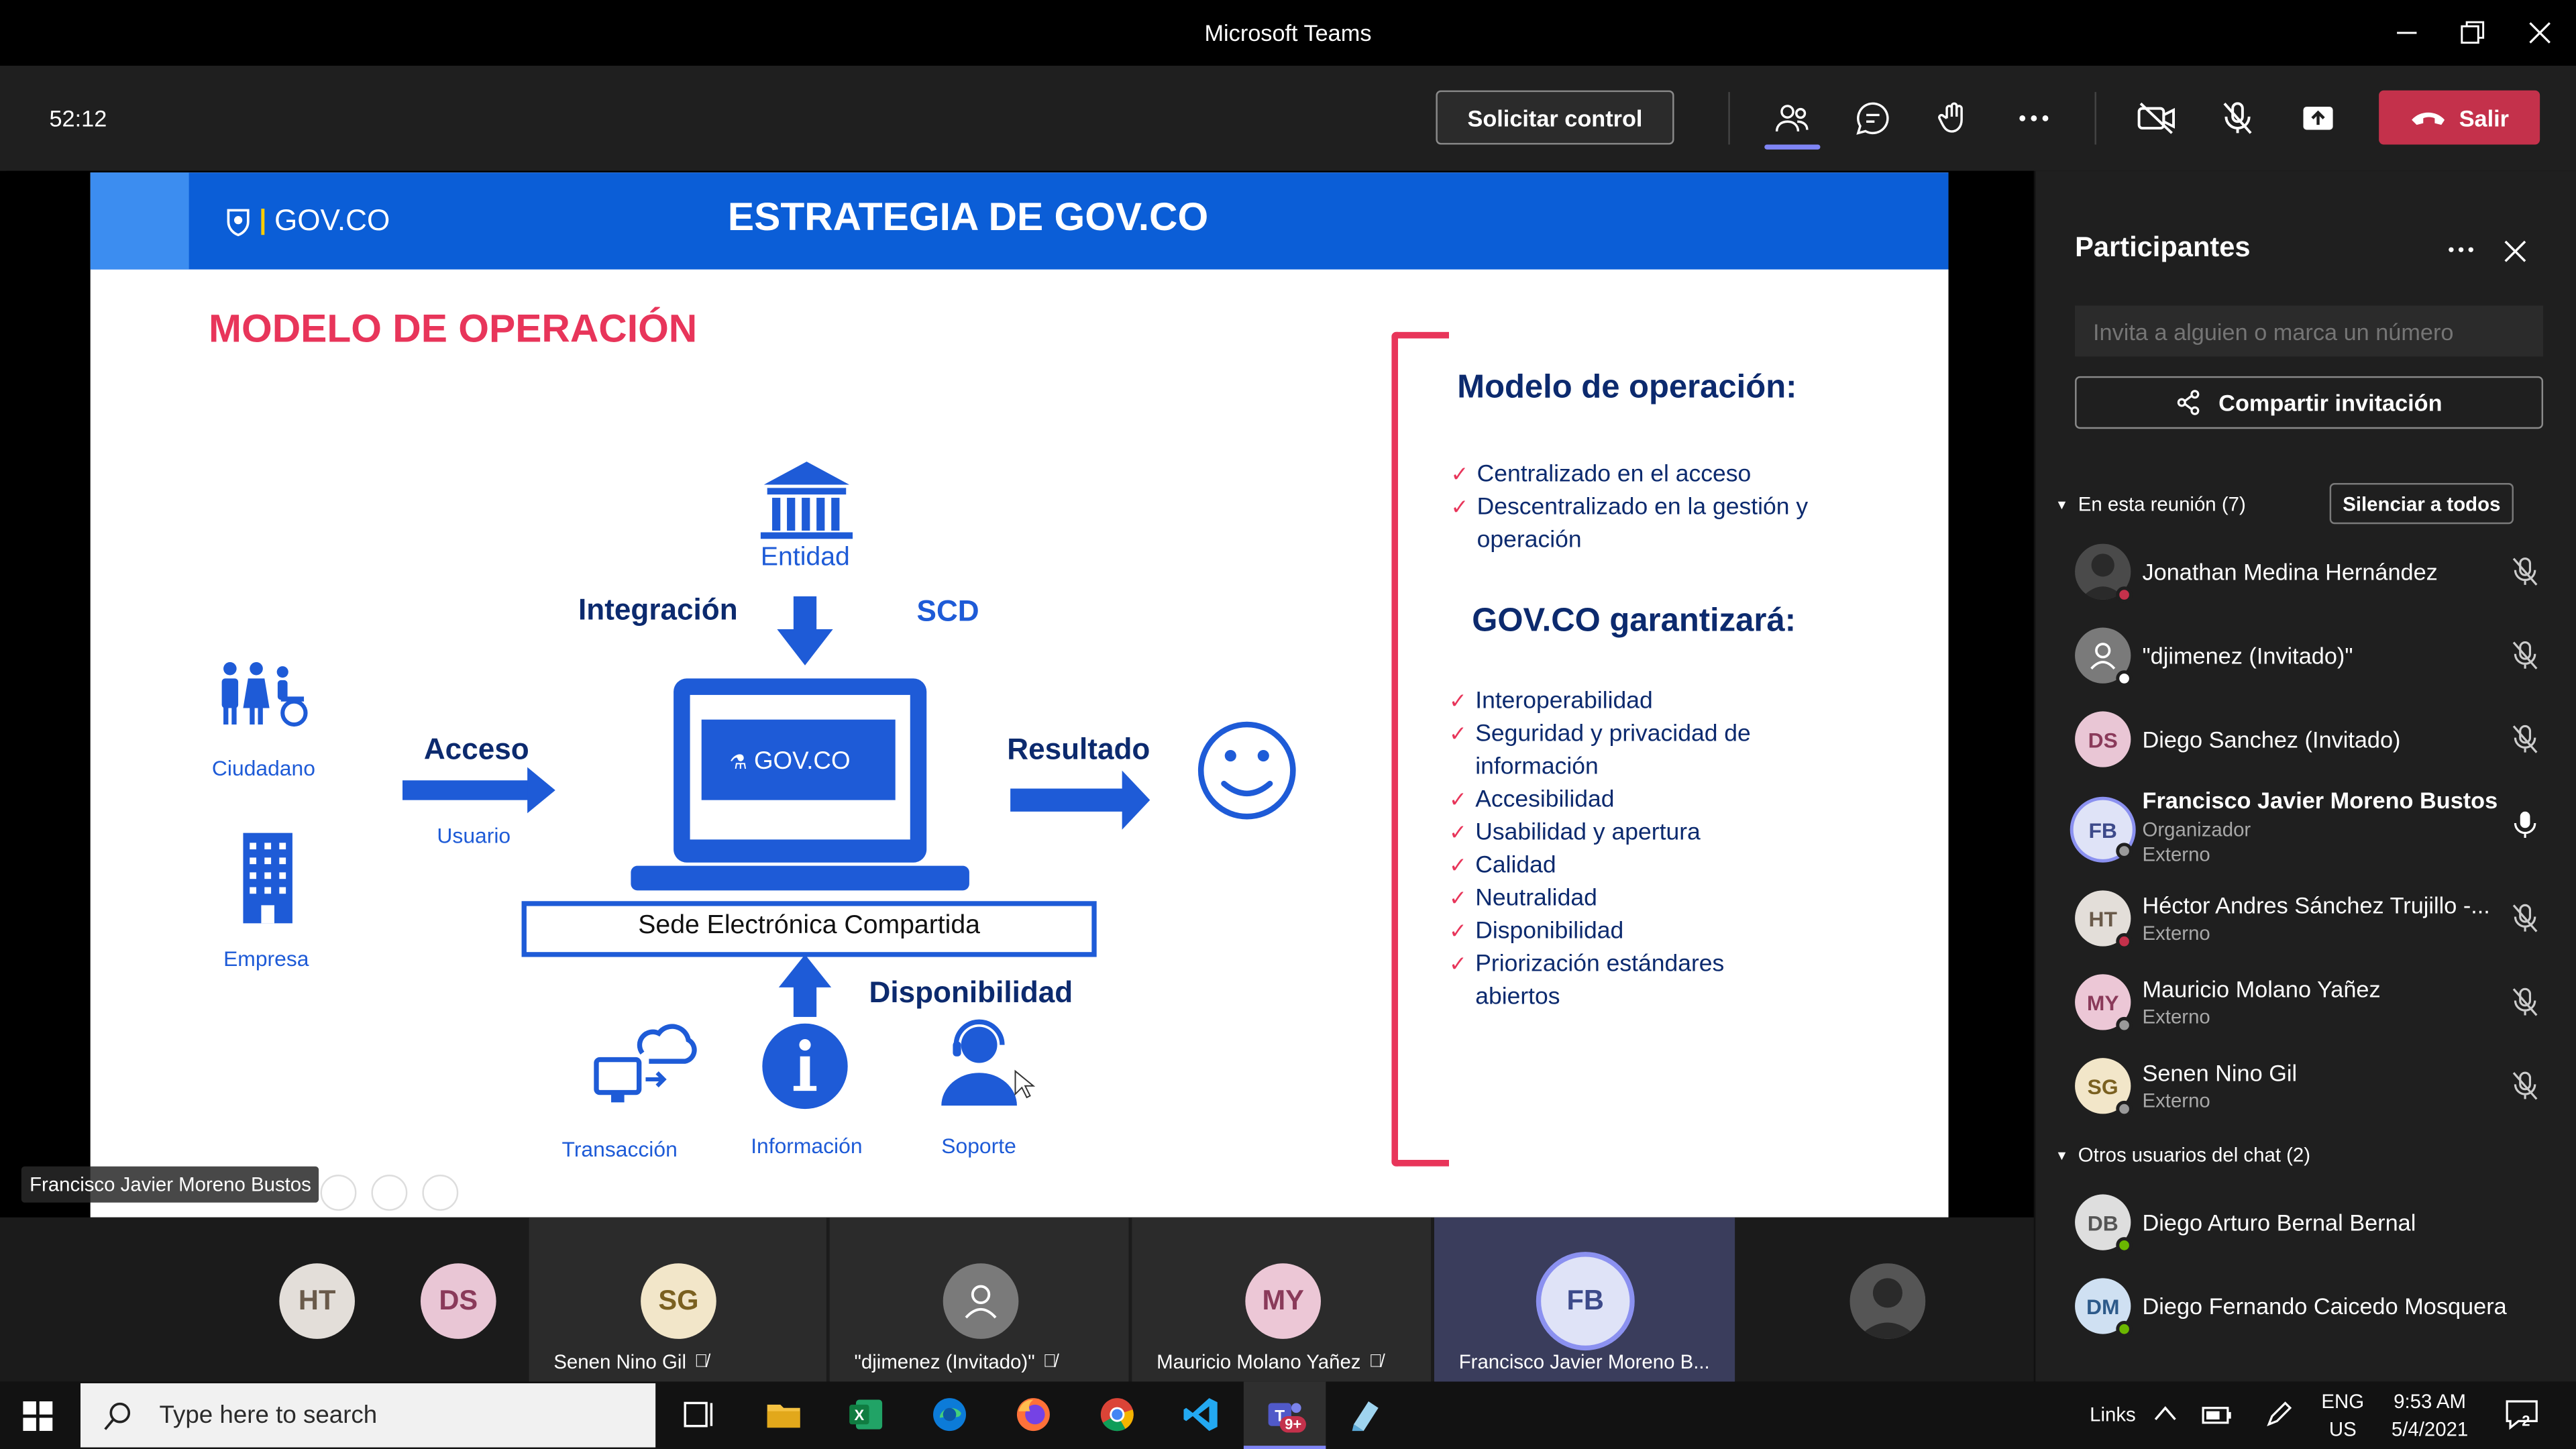  Describe the element at coordinates (2305, 1089) in the screenshot. I see `participant-row: SG Senen Nino Gil Externo` at that location.